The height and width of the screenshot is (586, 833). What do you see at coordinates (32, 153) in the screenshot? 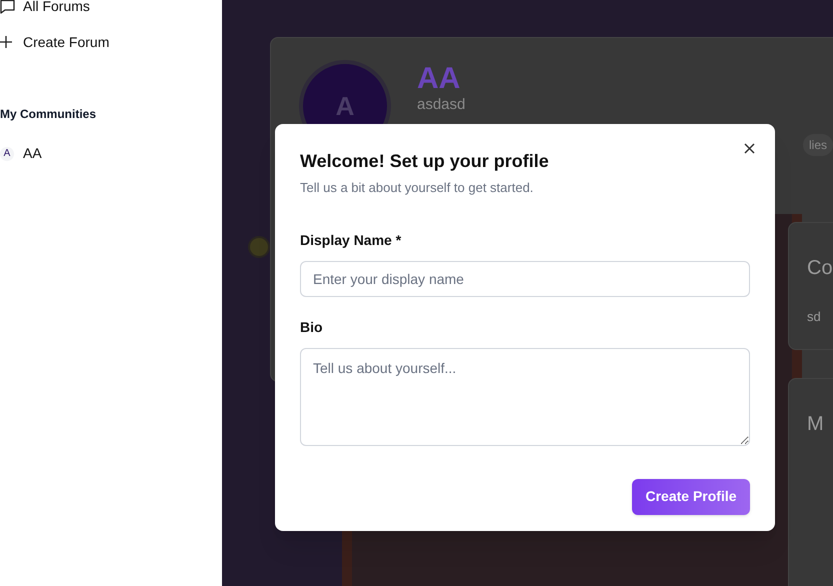
I see `community-link: AA` at bounding box center [32, 153].